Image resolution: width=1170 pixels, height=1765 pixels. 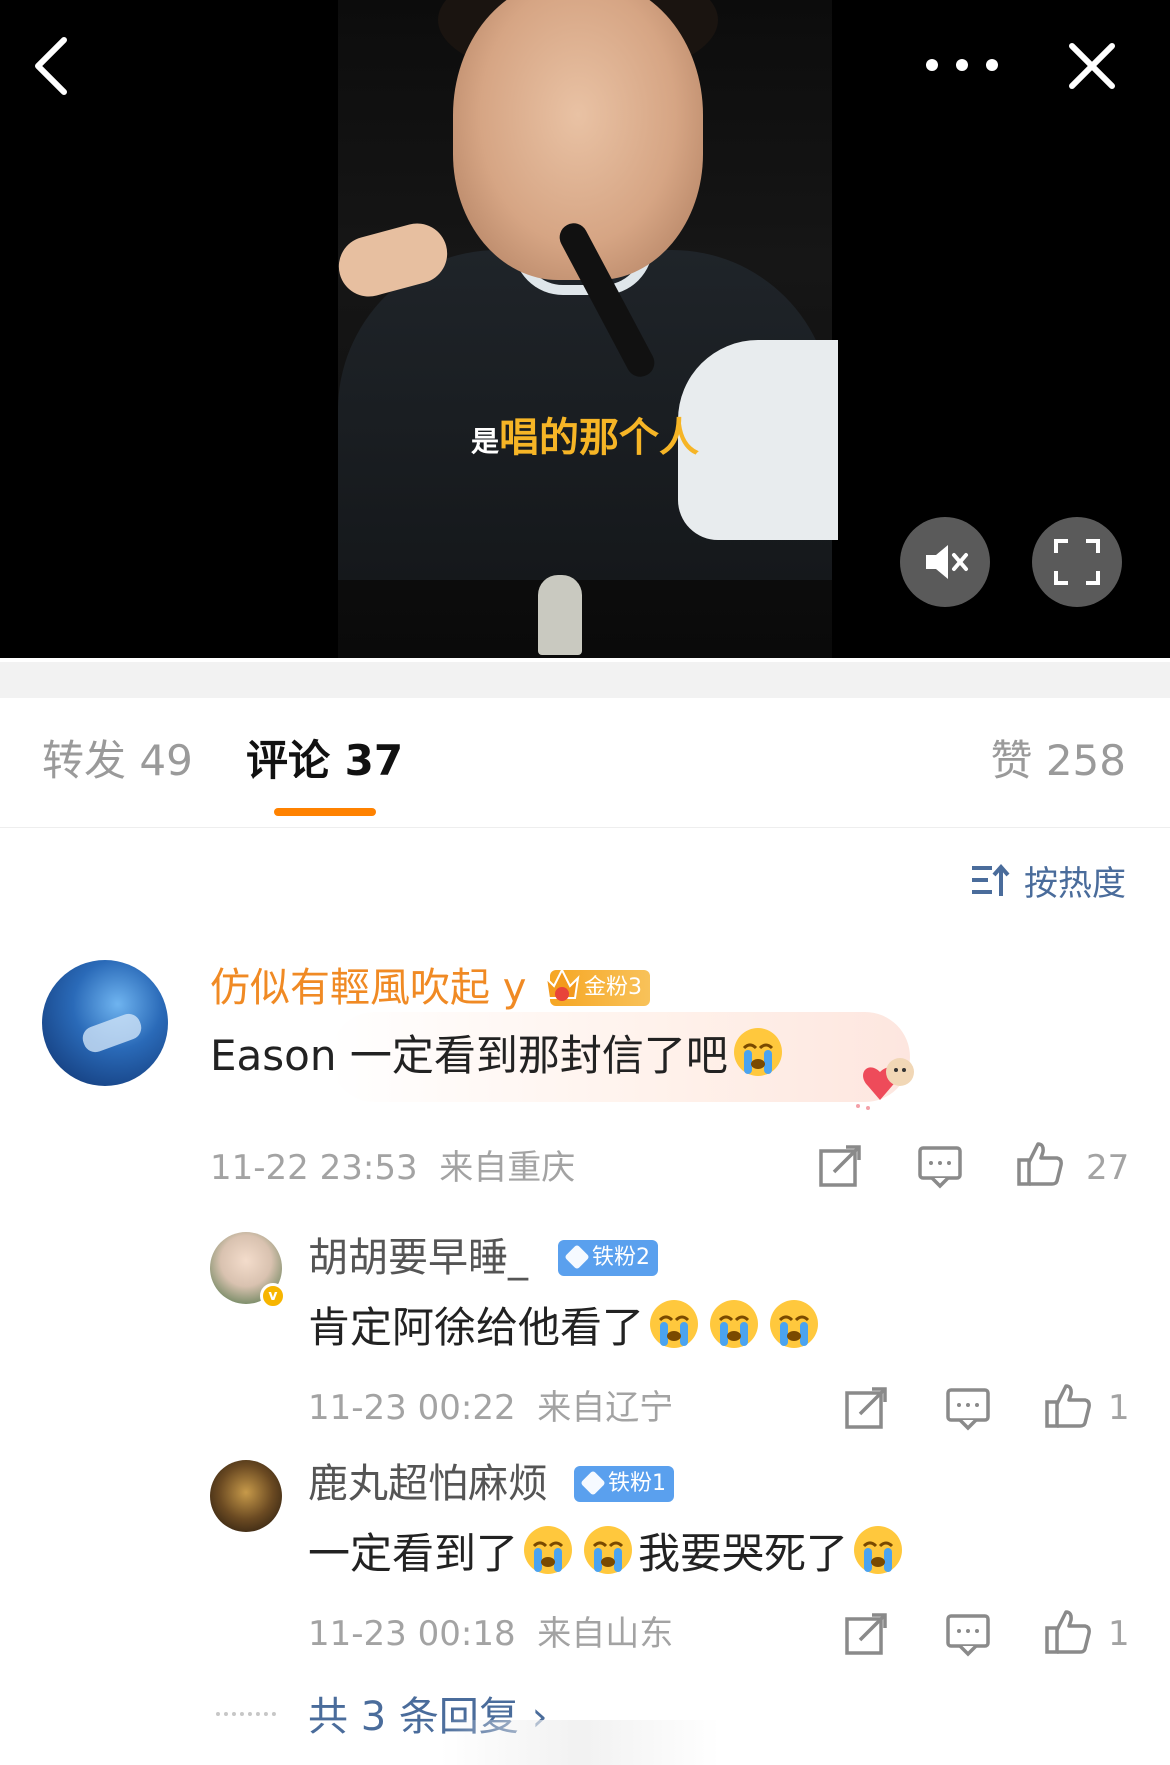 I want to click on sort-label: 按热度, so click(x=1075, y=883).